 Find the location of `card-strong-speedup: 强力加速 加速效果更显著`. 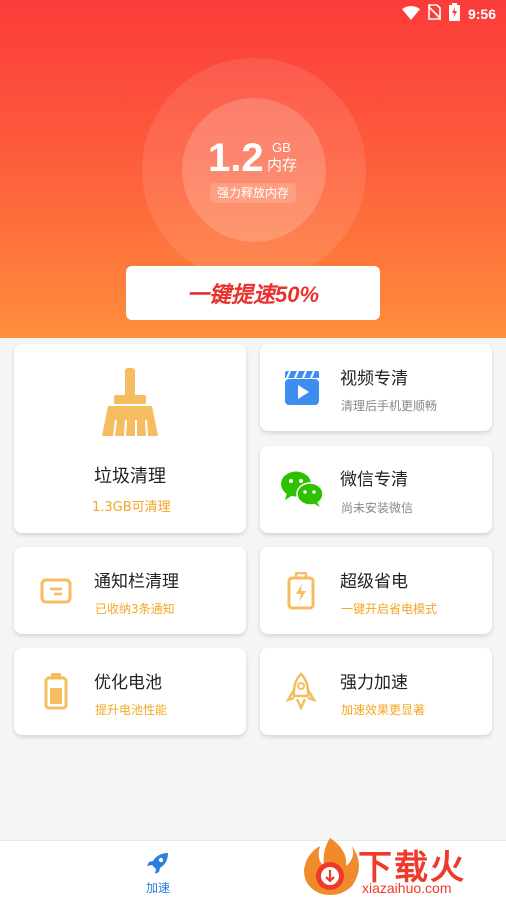

card-strong-speedup: 强力加速 加速效果更显著 is located at coordinates (376, 691).